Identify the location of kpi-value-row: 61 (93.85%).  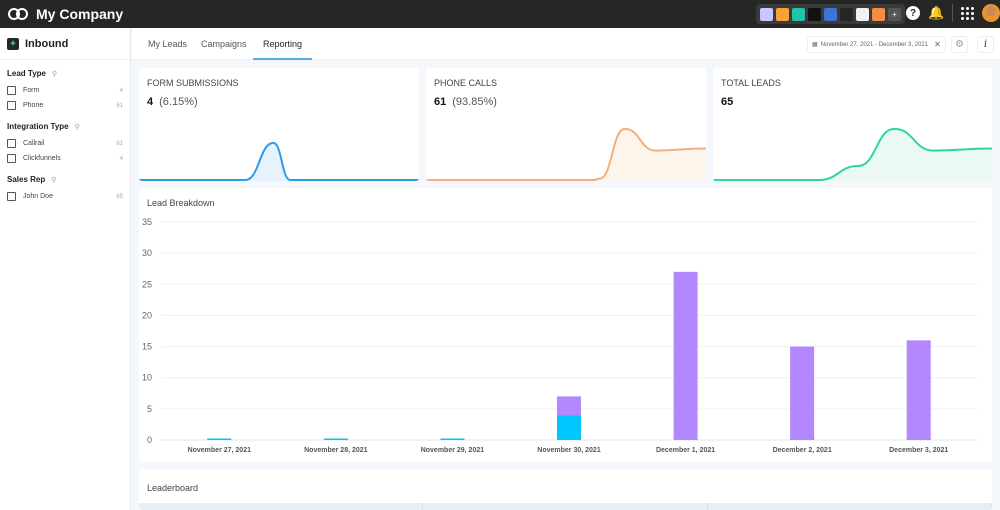
(465, 102).